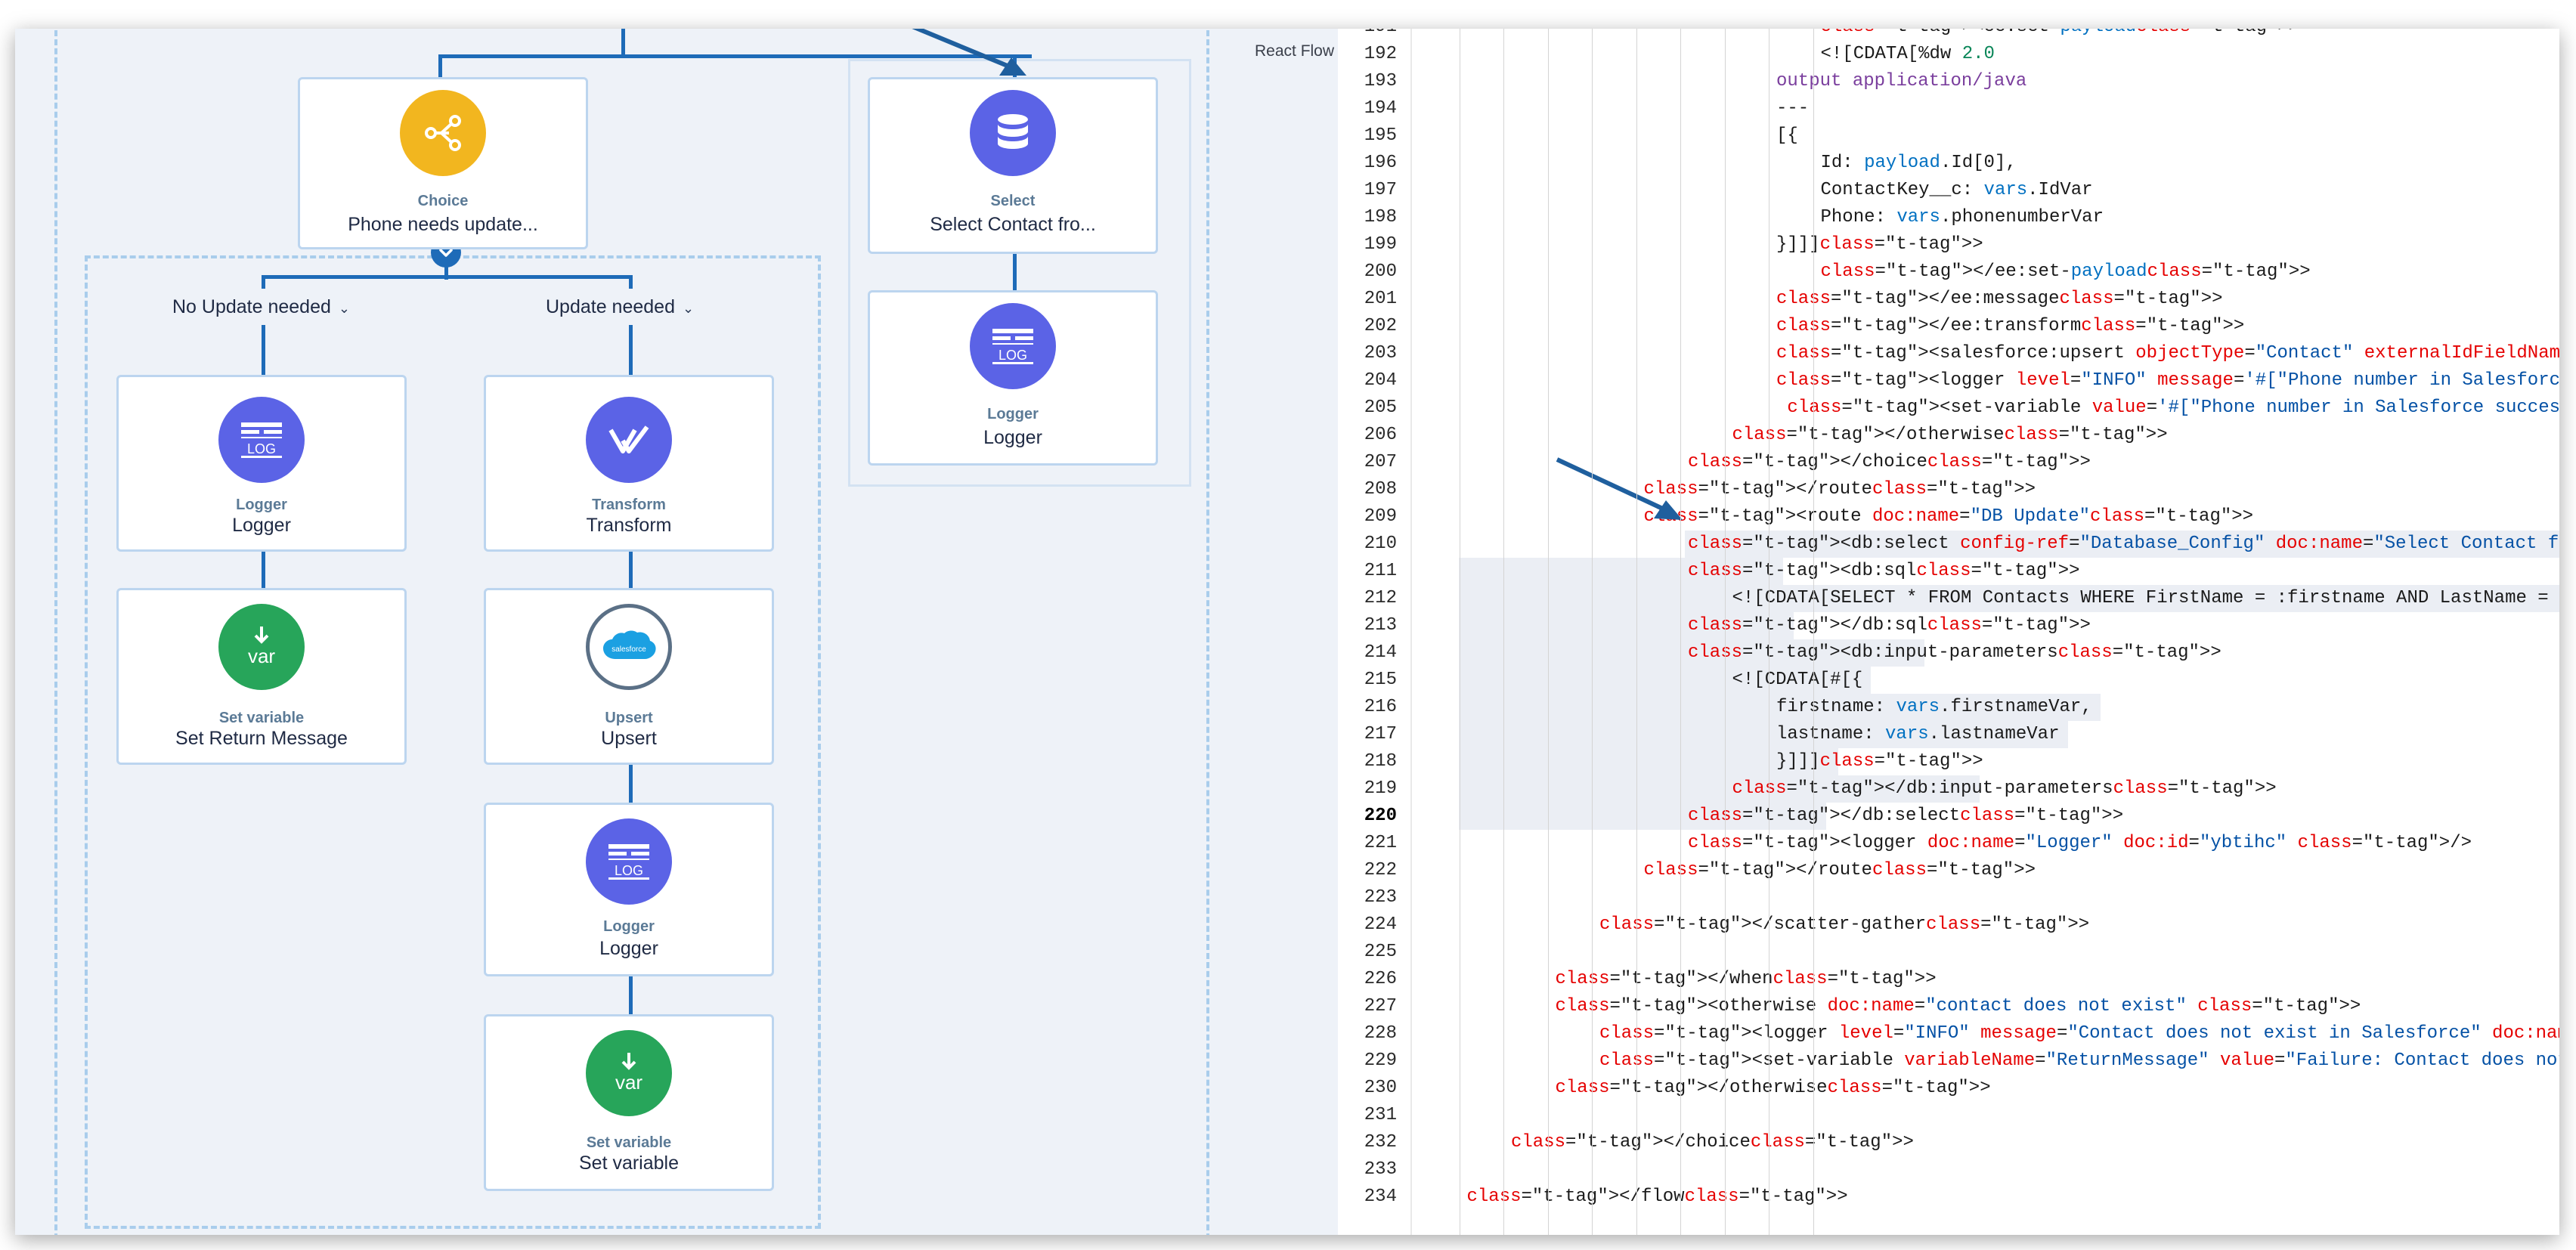  Describe the element at coordinates (1619, 488) in the screenshot. I see `annotation-arrow` at that location.